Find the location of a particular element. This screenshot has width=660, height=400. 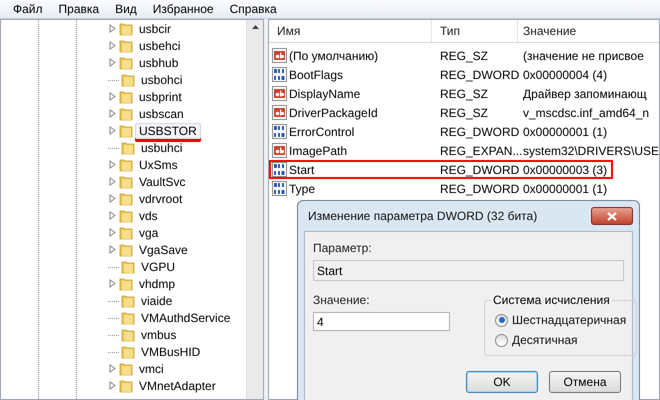

tree-item: VgaSave is located at coordinates (163, 250).